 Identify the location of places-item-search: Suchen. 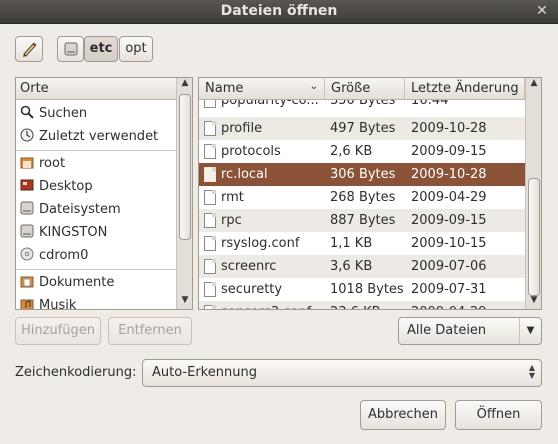
(96, 113).